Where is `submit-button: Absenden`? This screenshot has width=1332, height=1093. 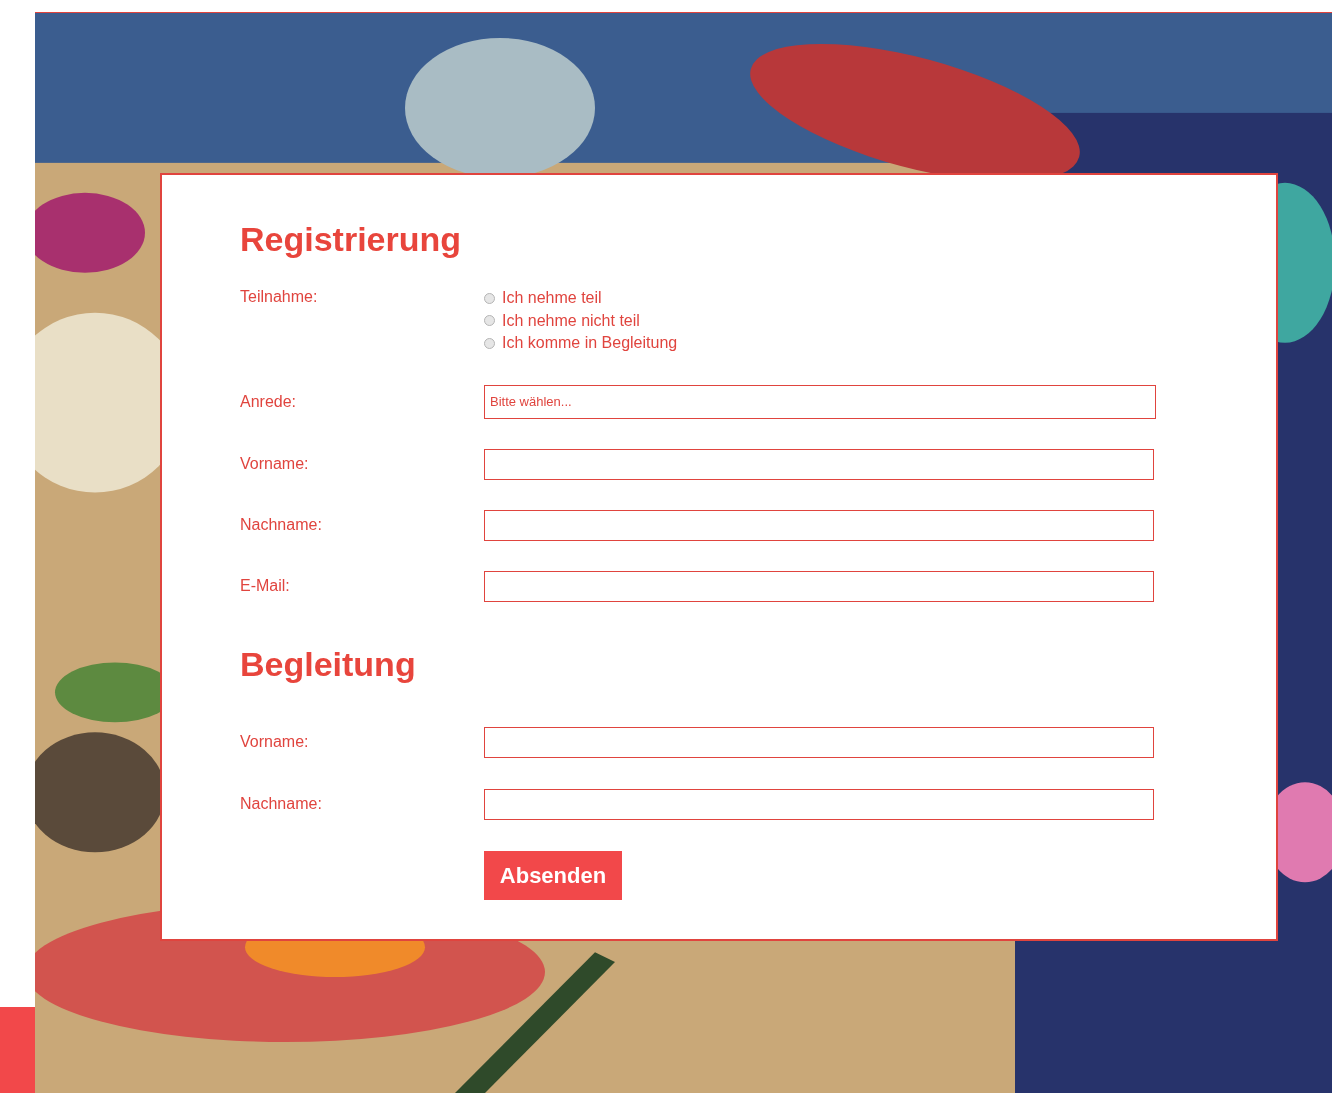 submit-button: Absenden is located at coordinates (553, 875).